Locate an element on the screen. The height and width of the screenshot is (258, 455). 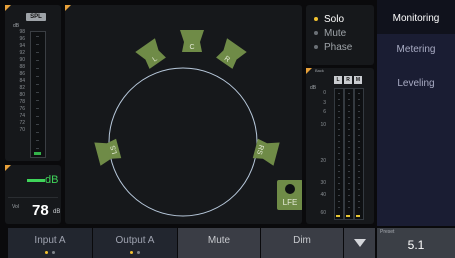
preset-label: Preset is located at coordinates (387, 232).